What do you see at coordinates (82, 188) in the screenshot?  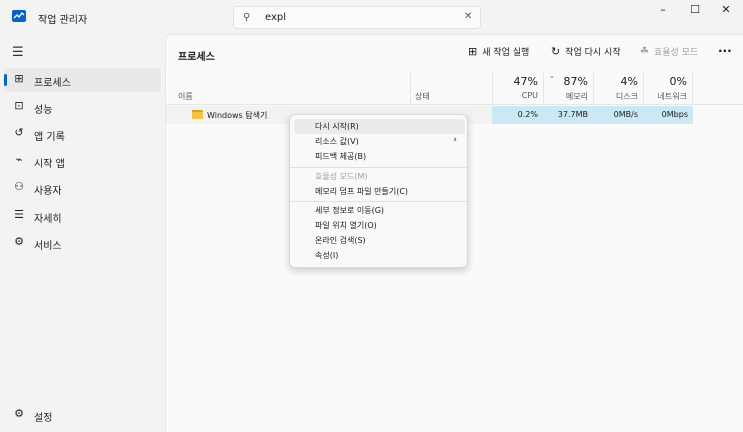 I see `sidebar-item-users: ⚇ 사용자` at bounding box center [82, 188].